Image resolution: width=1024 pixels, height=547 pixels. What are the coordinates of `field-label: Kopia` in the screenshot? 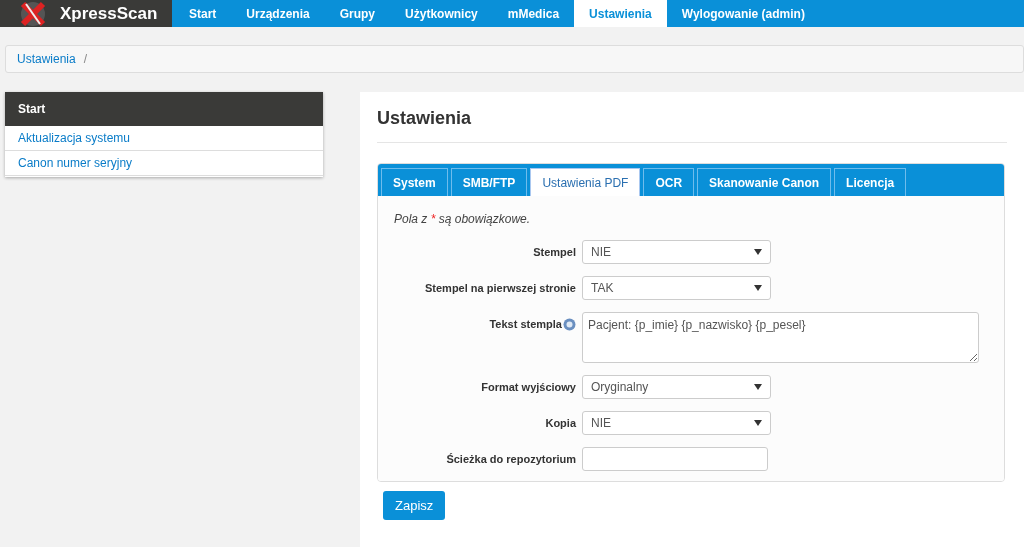 It's located at (560, 423).